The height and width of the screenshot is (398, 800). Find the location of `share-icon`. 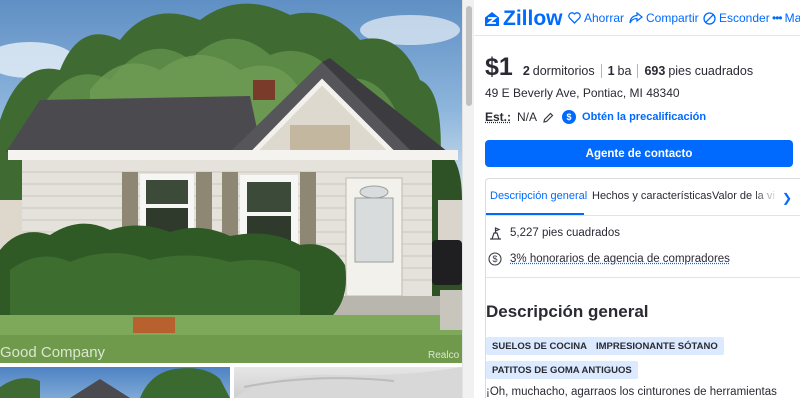

share-icon is located at coordinates (636, 18).